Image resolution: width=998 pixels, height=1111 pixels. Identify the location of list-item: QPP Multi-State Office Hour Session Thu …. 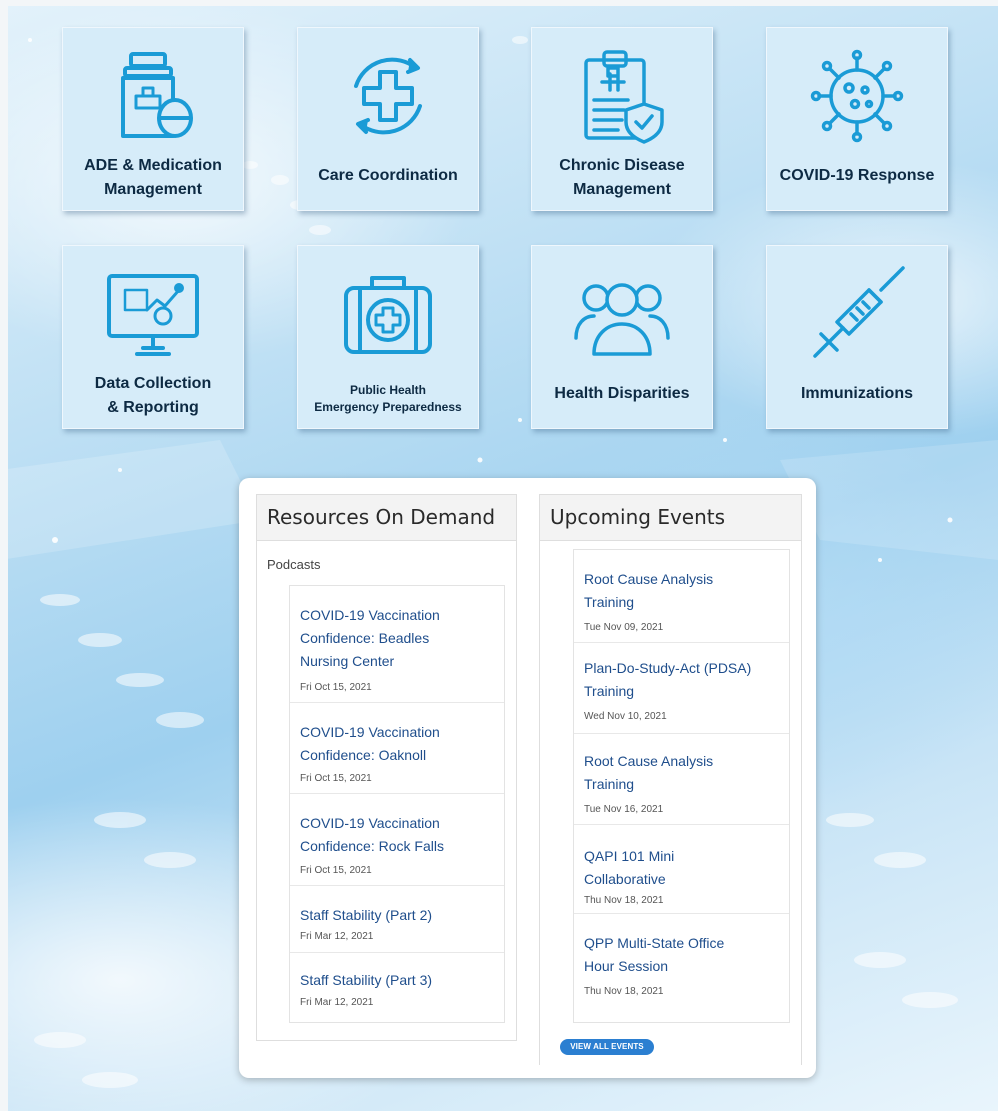
(681, 967).